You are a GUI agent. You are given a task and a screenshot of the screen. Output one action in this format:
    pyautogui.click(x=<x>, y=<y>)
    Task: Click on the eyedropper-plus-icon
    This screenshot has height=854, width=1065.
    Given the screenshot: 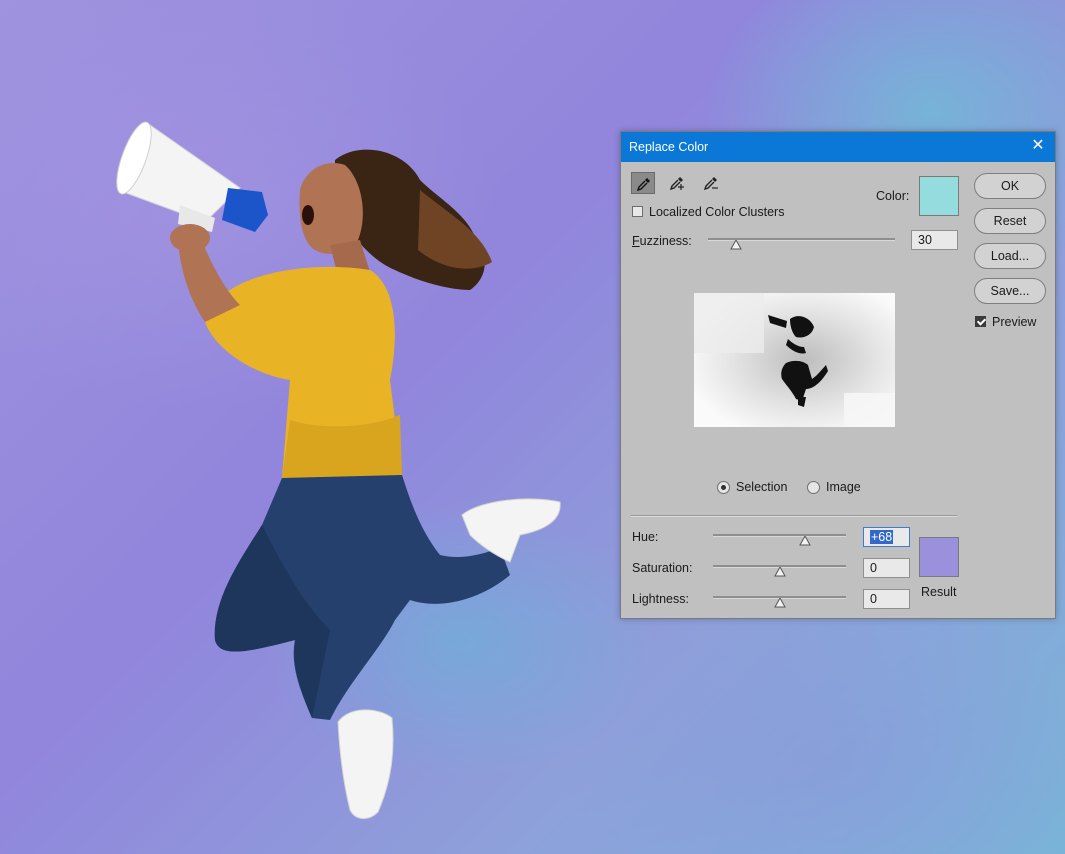 What is the action you would take?
    pyautogui.click(x=676, y=184)
    